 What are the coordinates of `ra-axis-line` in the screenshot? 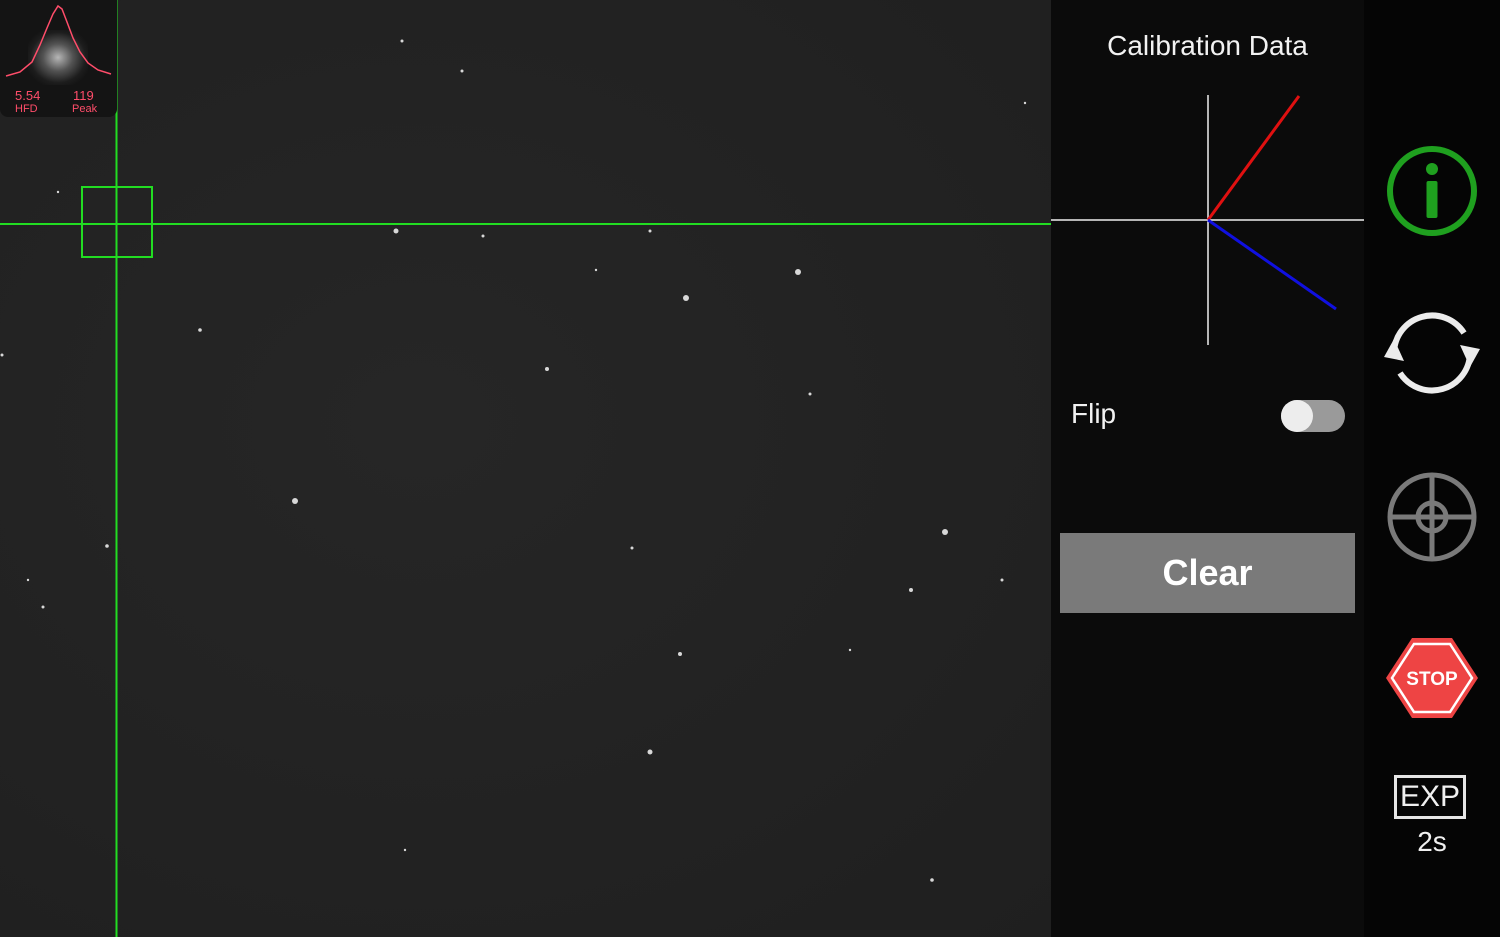 It's located at (1253, 158).